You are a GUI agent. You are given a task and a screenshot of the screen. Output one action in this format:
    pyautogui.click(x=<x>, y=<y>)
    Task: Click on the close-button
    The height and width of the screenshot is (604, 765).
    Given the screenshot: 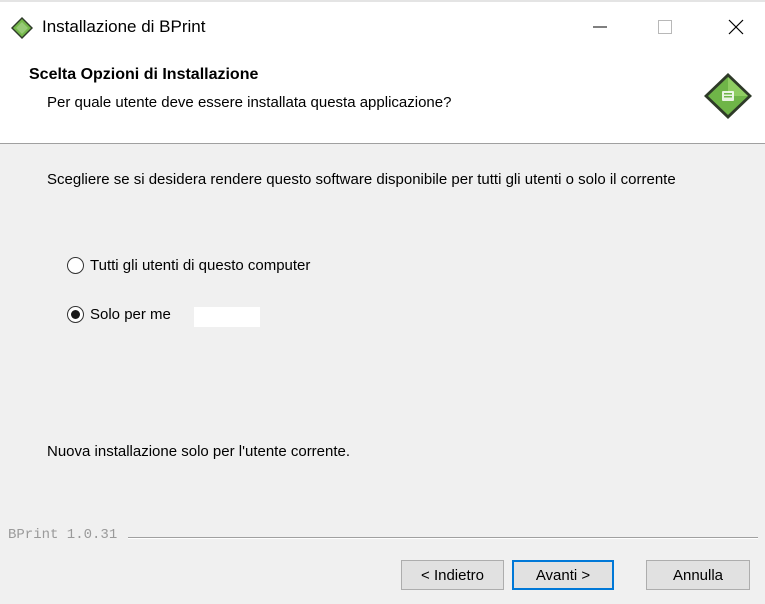 What is the action you would take?
    pyautogui.click(x=736, y=27)
    